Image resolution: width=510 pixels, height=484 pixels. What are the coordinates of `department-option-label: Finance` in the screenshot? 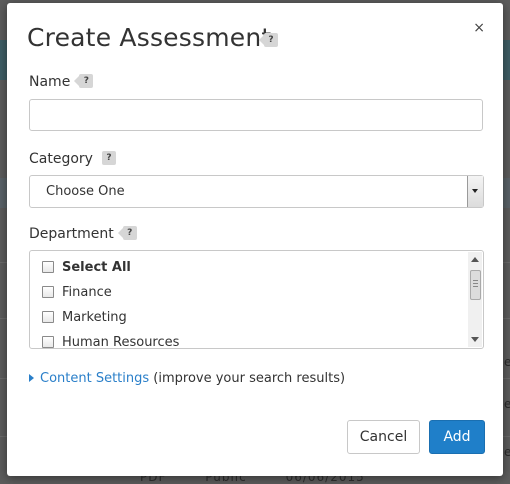 It's located at (87, 292).